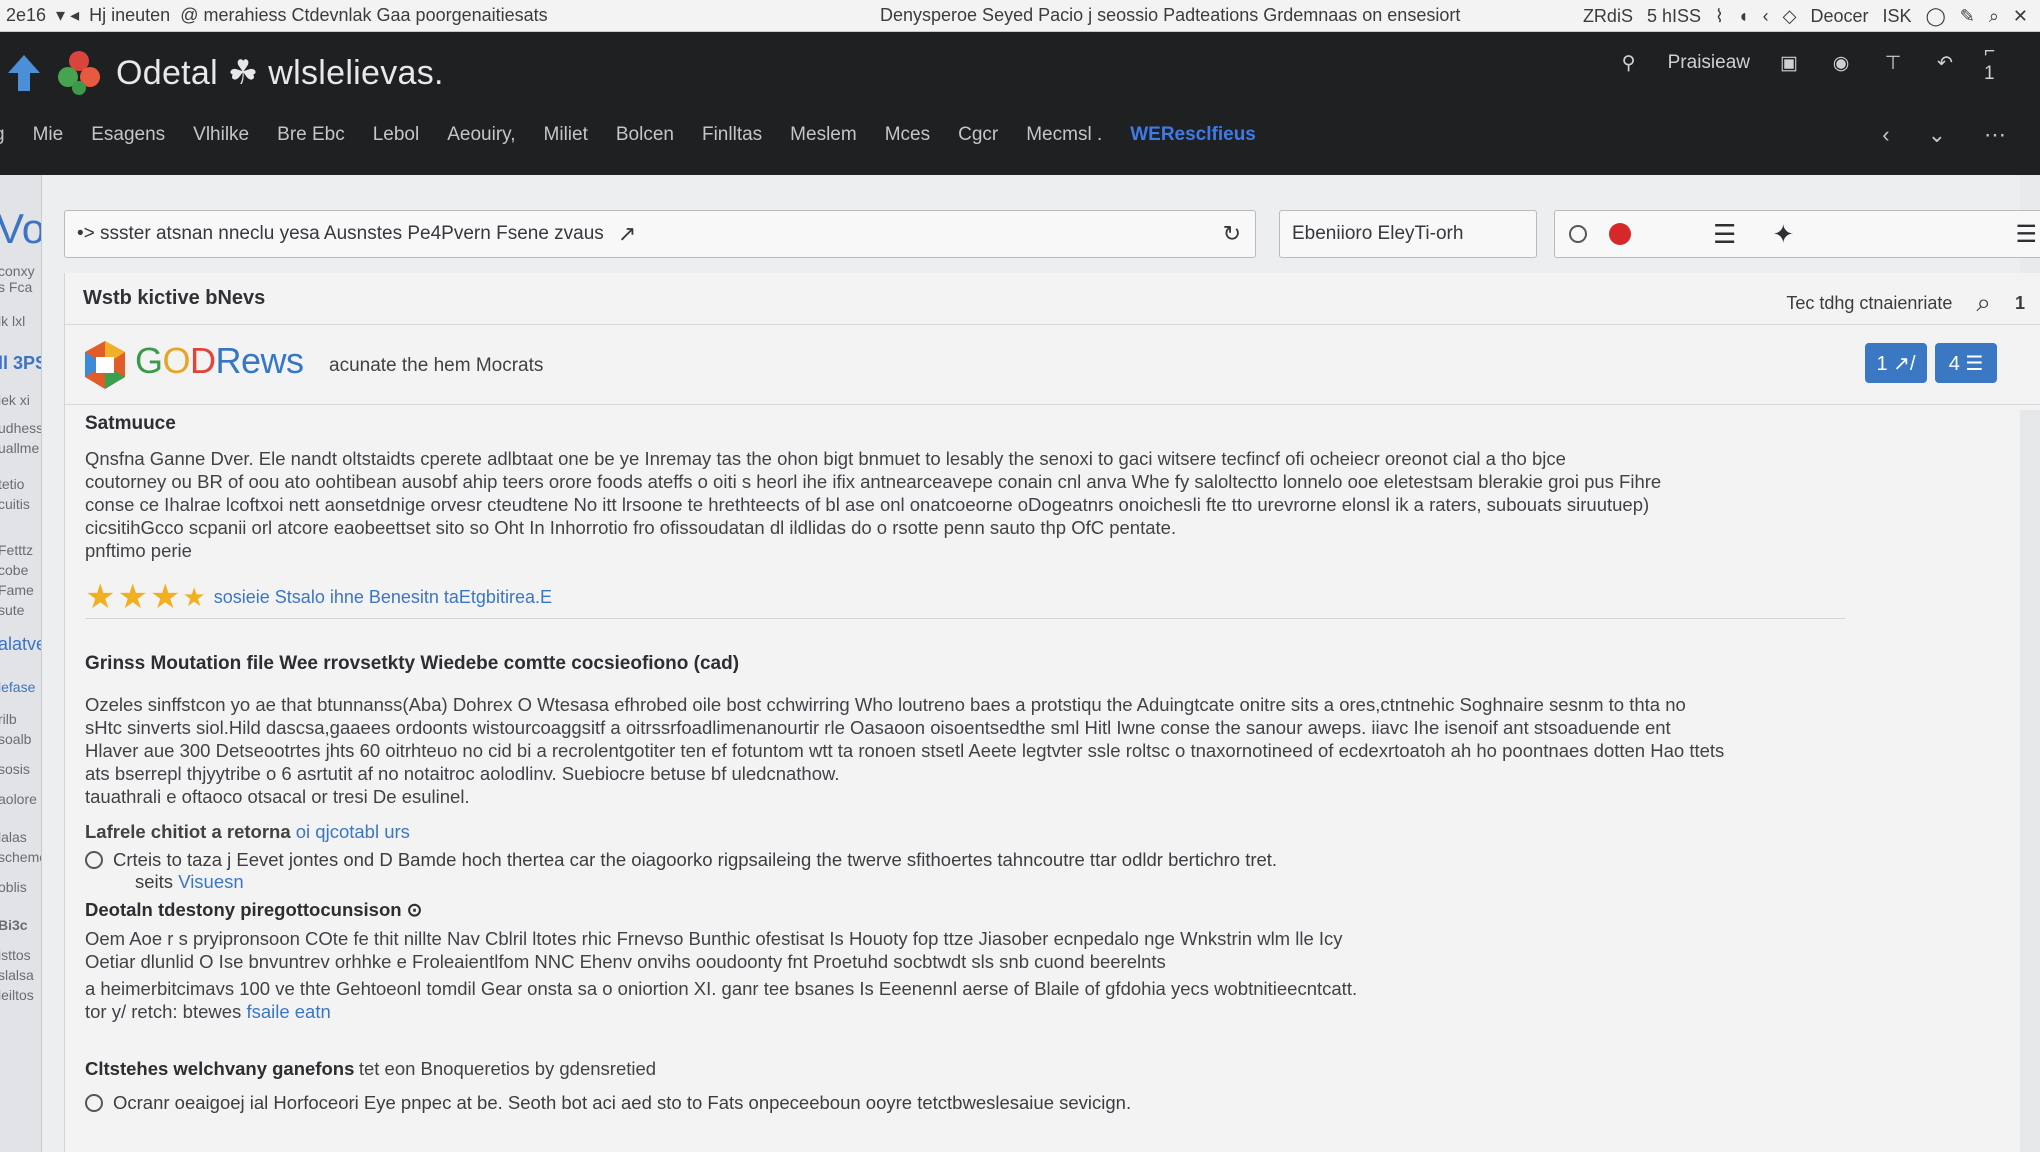  What do you see at coordinates (20, 484) in the screenshot?
I see `sidebar-item: tetio` at bounding box center [20, 484].